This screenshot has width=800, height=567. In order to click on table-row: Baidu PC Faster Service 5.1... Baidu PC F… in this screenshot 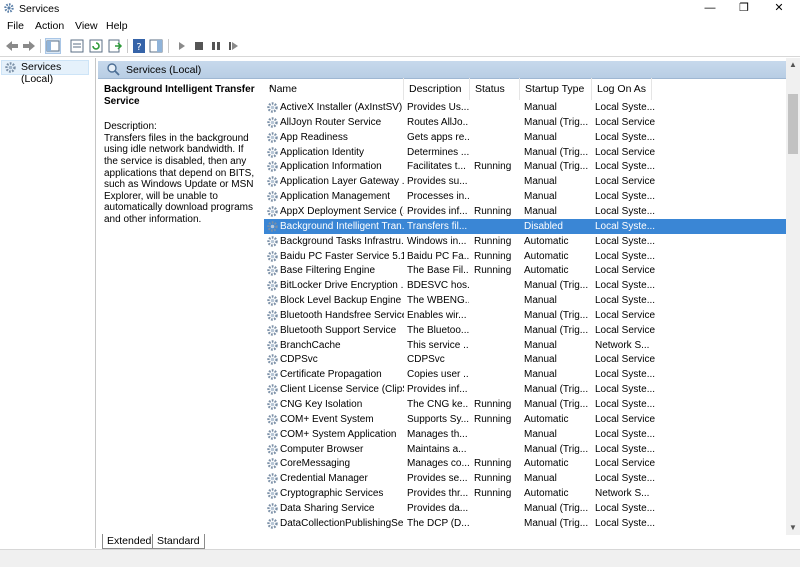, I will do `click(525, 256)`.